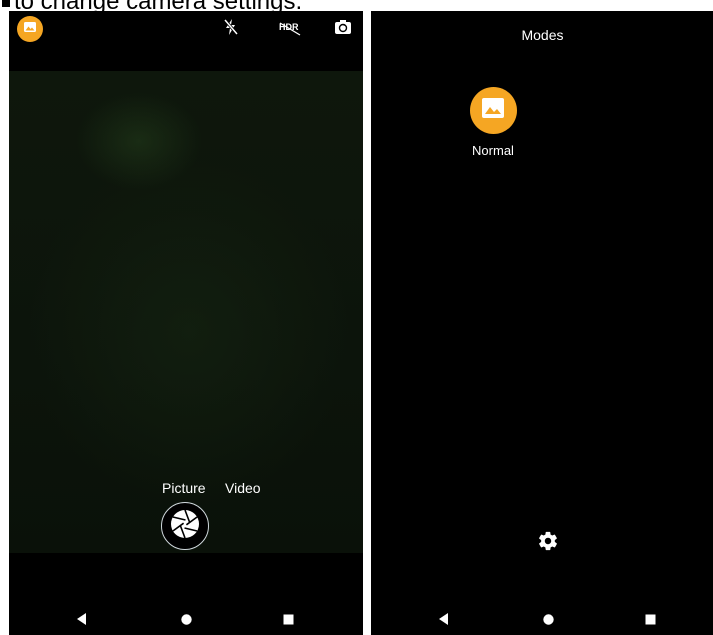  I want to click on mode-item-icon, so click(493, 110).